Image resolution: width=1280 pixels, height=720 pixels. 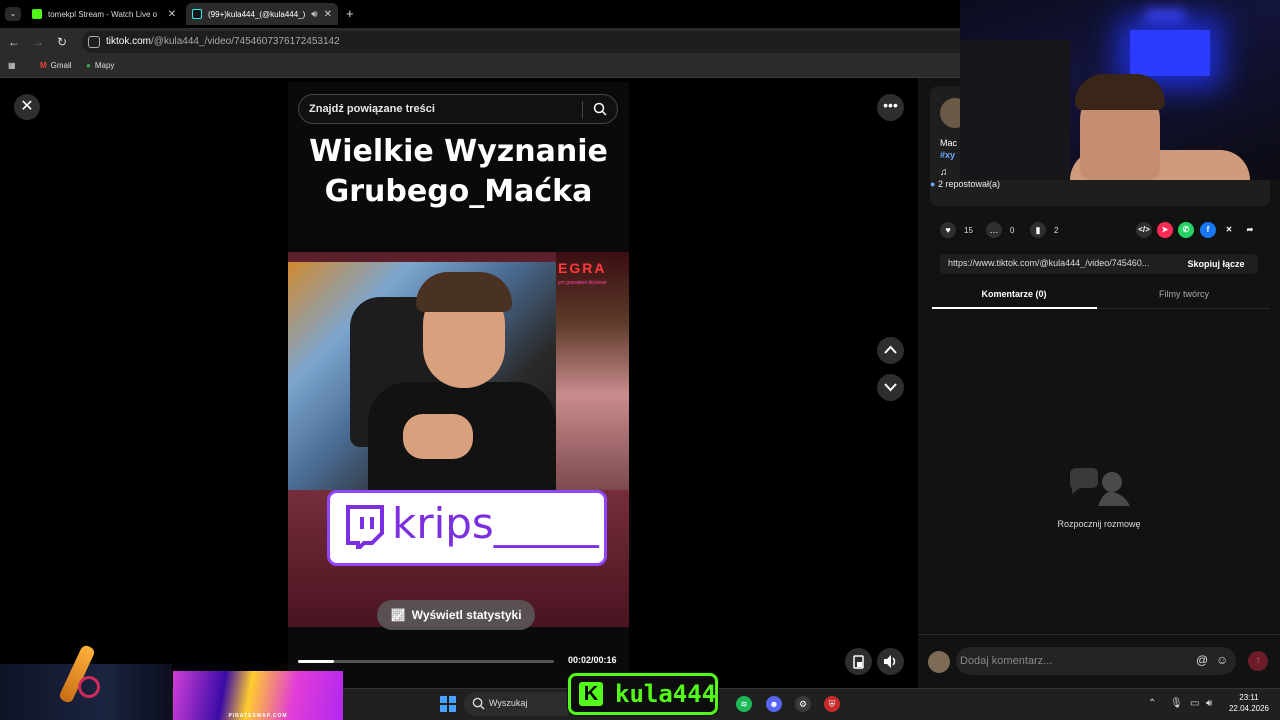 What do you see at coordinates (744, 704) in the screenshot?
I see `spotify-icon: ≋` at bounding box center [744, 704].